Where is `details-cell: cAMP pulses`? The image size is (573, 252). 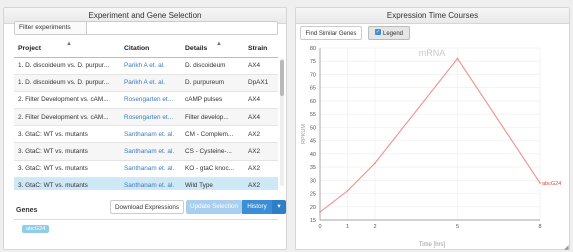
details-cell: cAMP pulses is located at coordinates (212, 100).